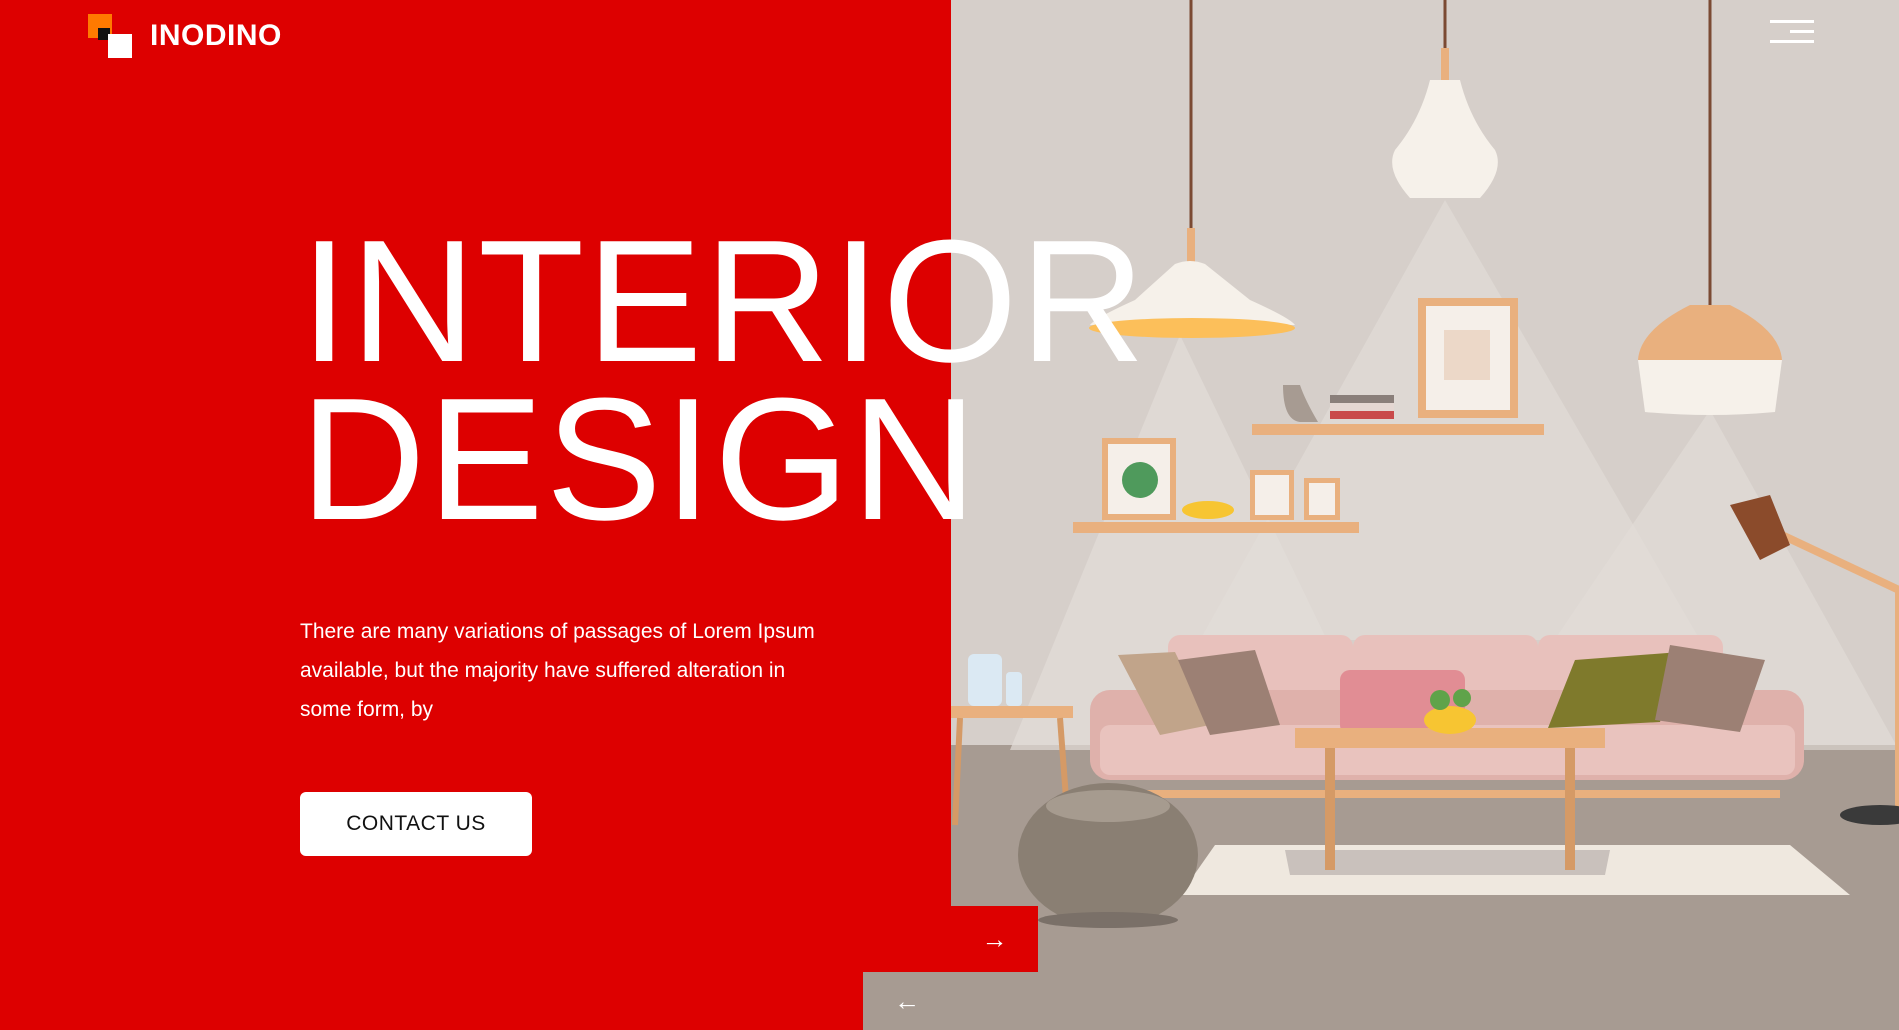  Describe the element at coordinates (416, 824) in the screenshot. I see `contact-us-button: CONTACT US` at that location.